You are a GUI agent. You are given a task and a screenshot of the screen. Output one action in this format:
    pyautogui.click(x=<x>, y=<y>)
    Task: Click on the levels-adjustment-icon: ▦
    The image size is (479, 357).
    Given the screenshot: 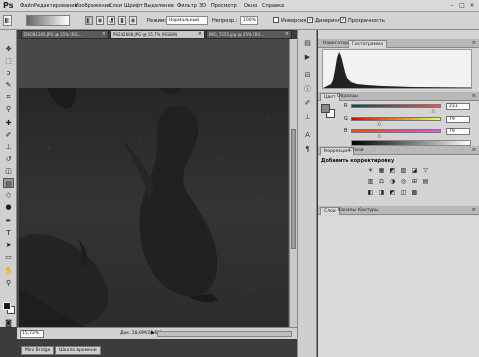 What is the action you would take?
    pyautogui.click(x=381, y=171)
    